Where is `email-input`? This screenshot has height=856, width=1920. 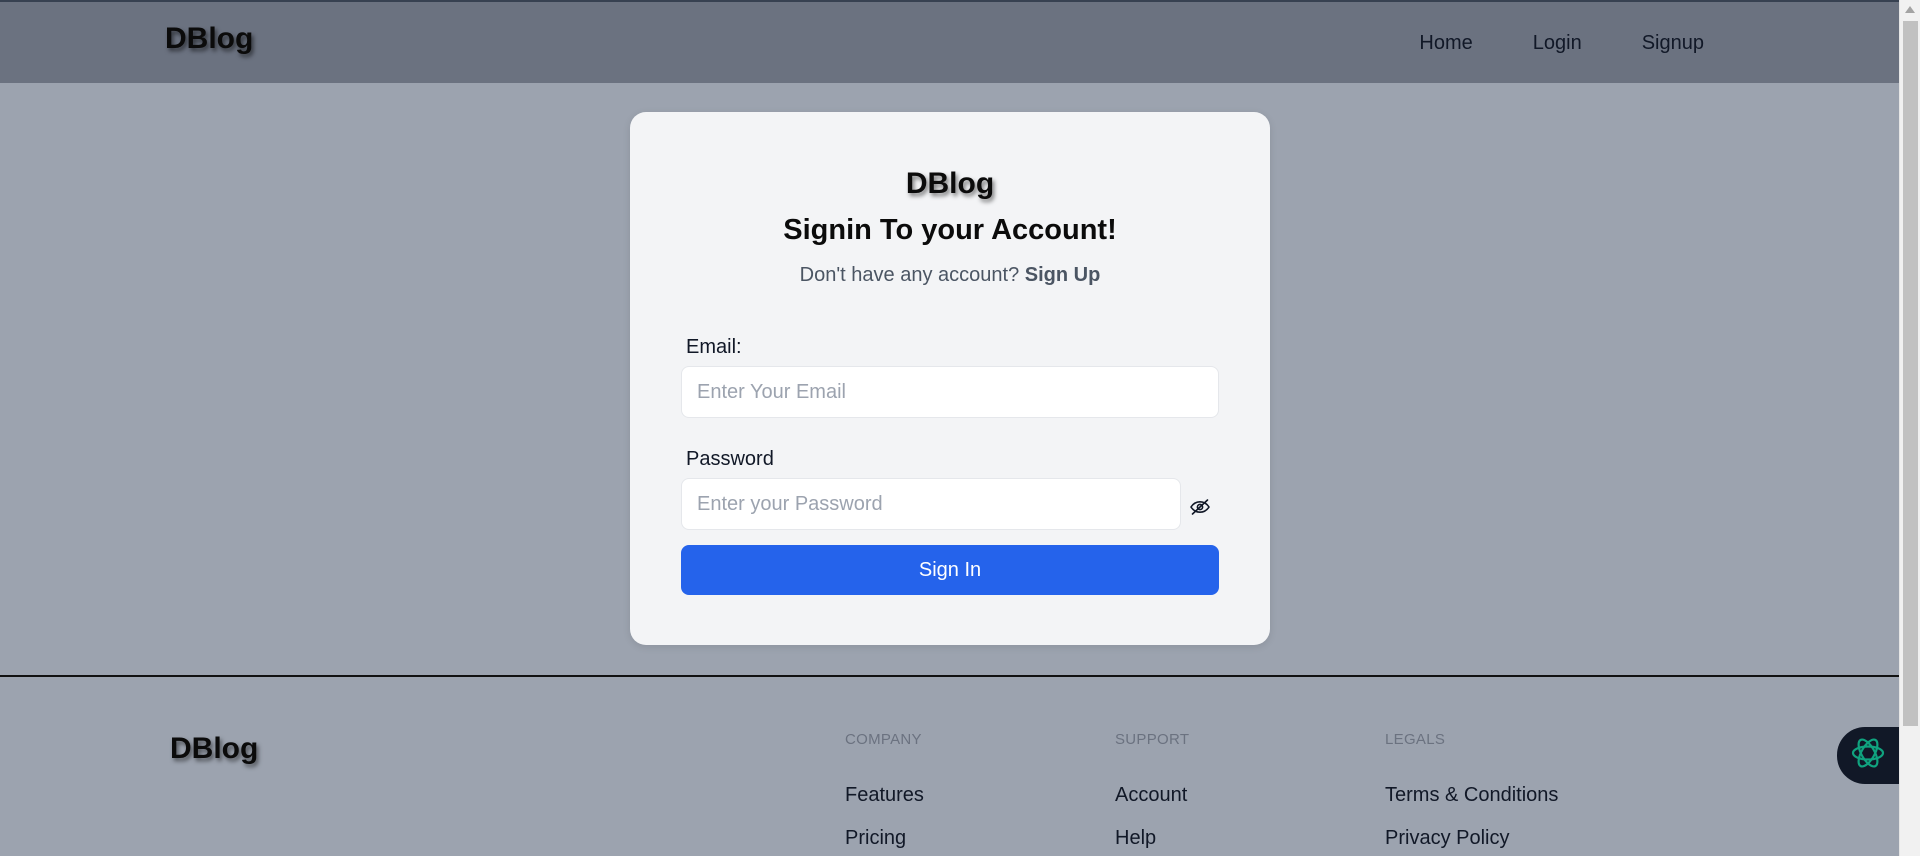 email-input is located at coordinates (950, 392).